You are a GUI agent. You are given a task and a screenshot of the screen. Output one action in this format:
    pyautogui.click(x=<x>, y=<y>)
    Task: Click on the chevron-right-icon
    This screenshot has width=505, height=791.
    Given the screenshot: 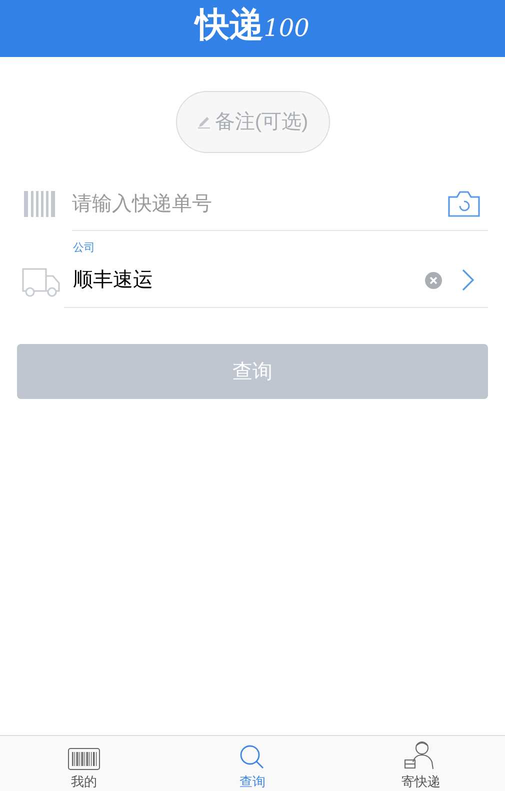 What is the action you would take?
    pyautogui.click(x=468, y=280)
    